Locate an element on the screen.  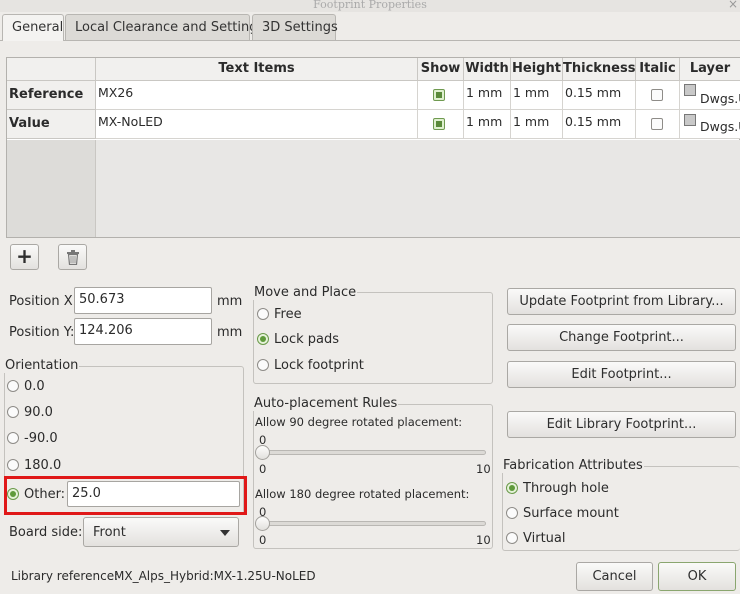
move-free-label: Free is located at coordinates (288, 314).